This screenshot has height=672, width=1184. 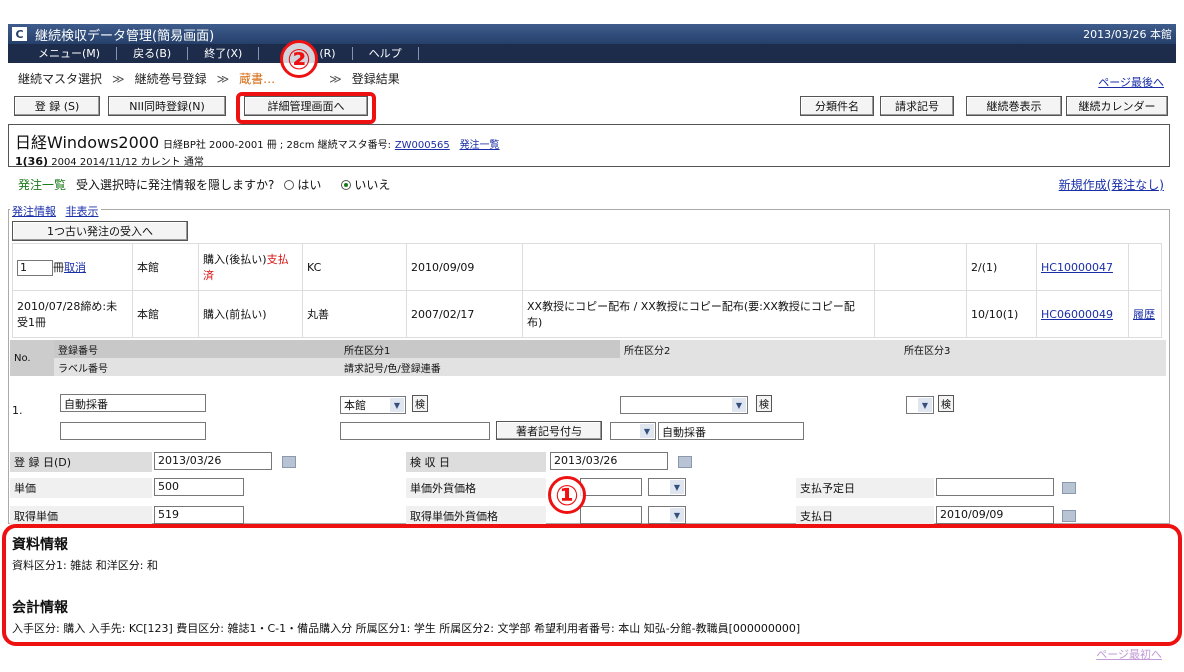 I want to click on pay-plan-label: 支払予定日, so click(x=865, y=488).